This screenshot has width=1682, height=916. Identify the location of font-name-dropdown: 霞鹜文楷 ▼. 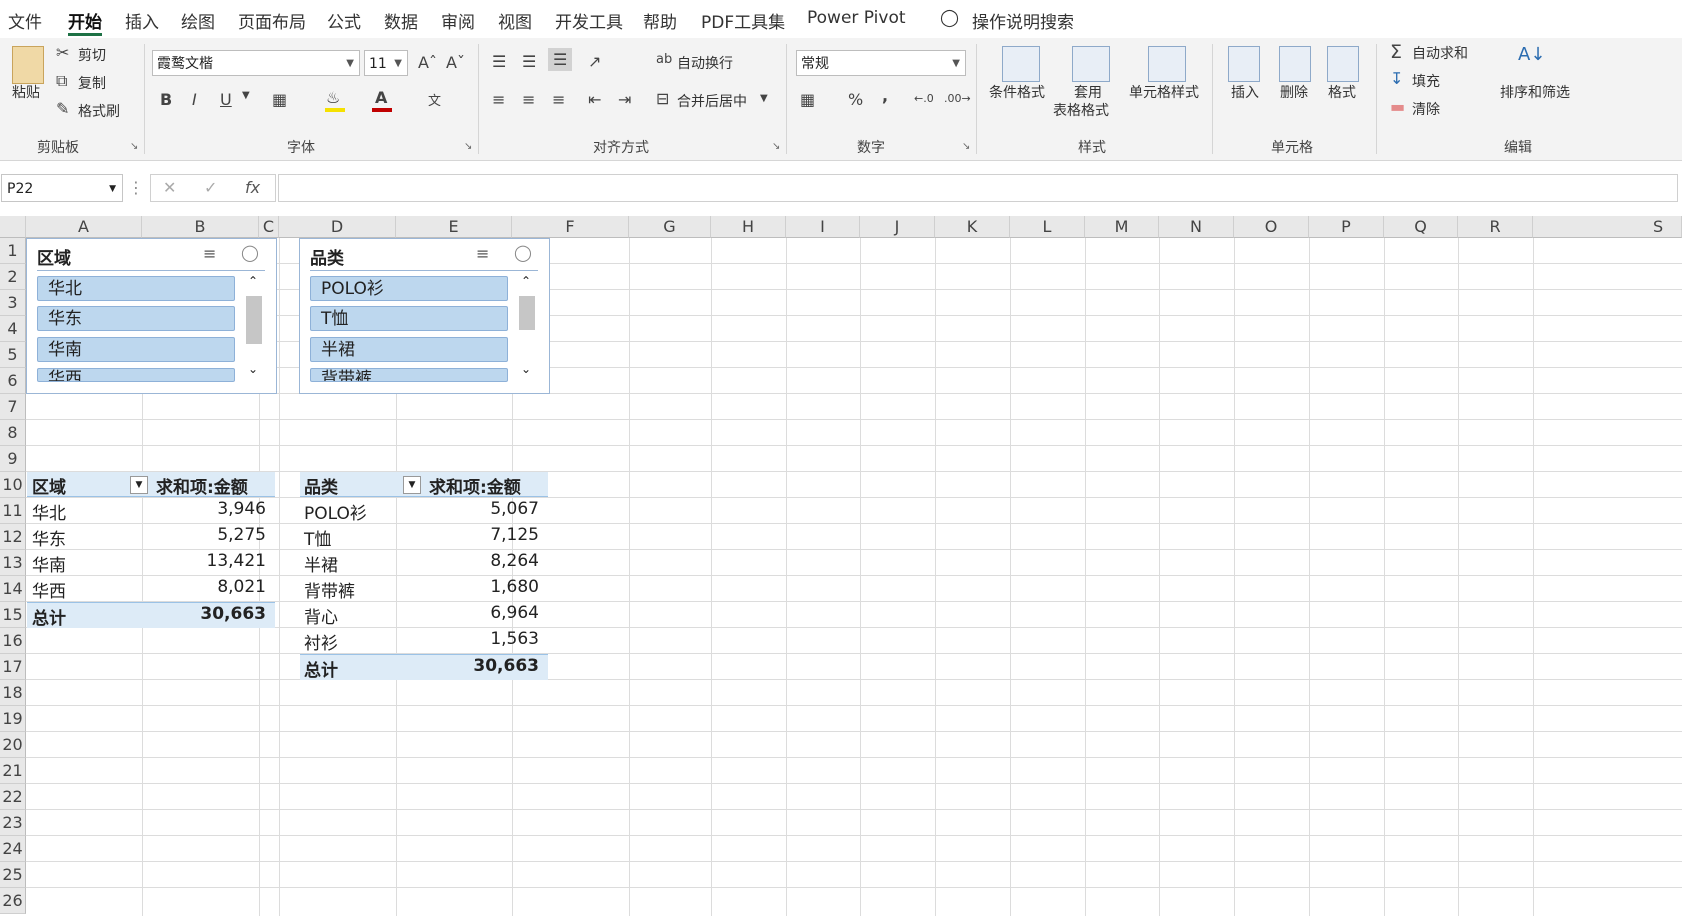
(256, 63).